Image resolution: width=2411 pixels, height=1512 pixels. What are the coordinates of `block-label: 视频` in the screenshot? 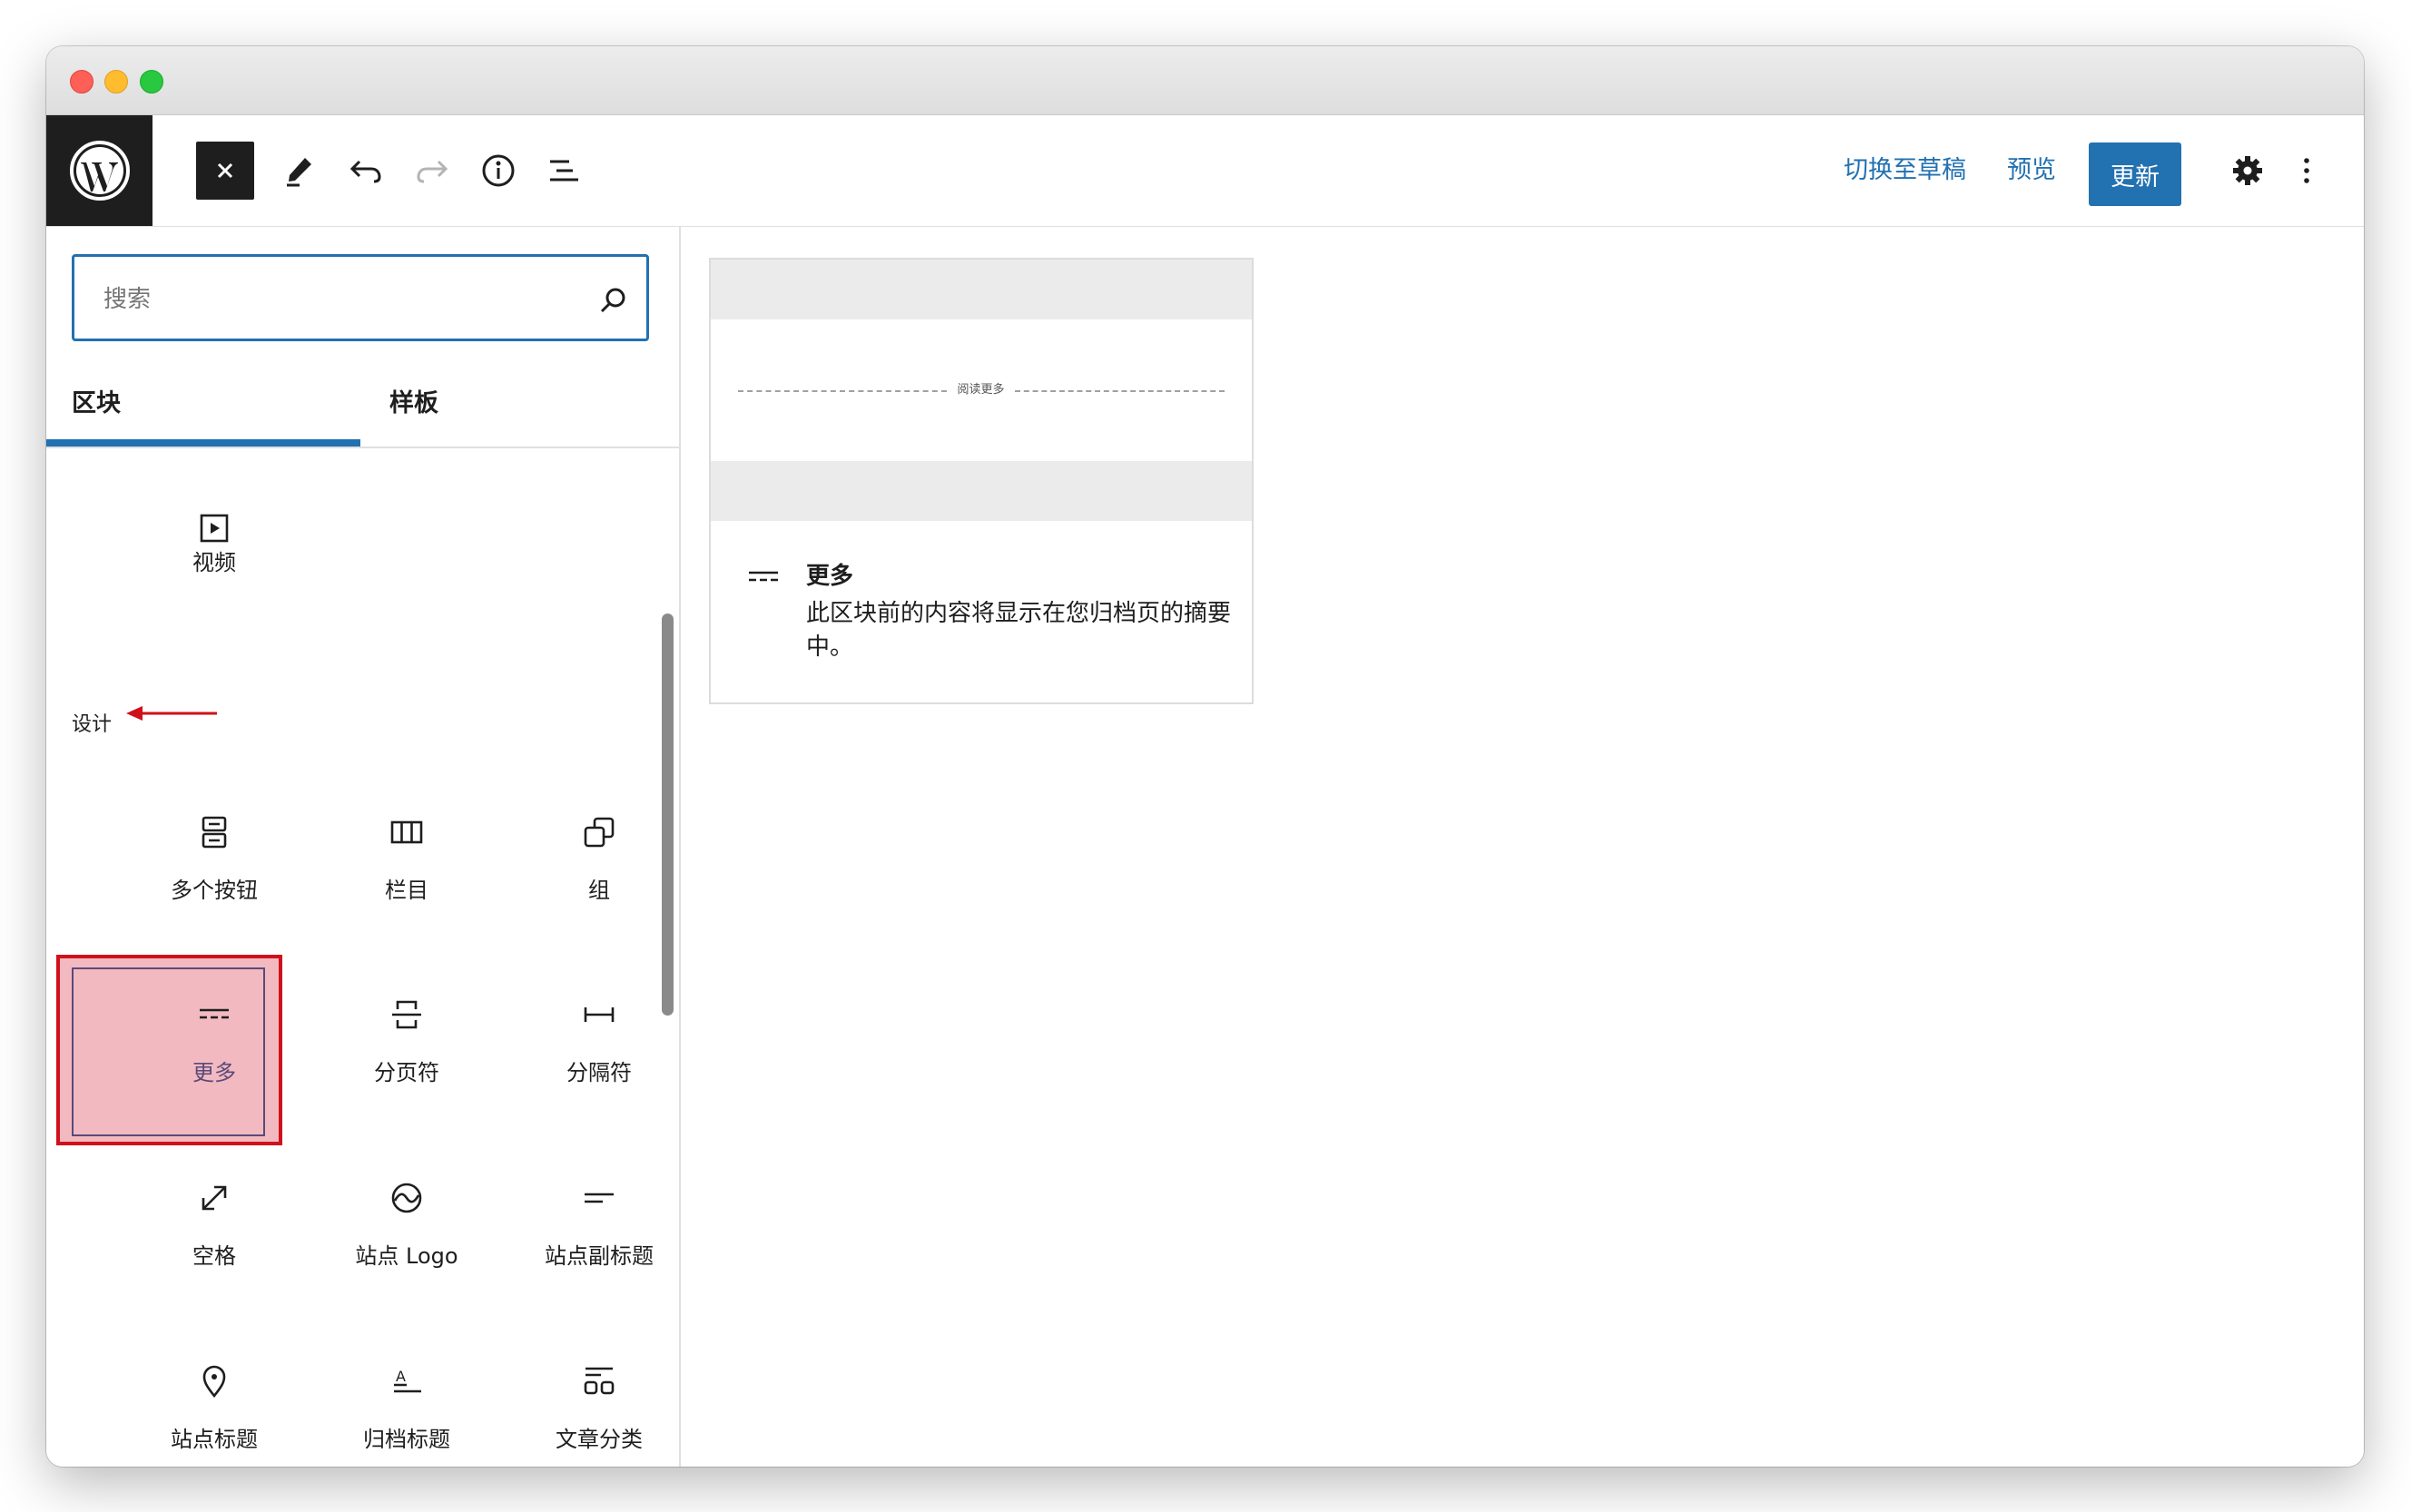 It's located at (214, 562).